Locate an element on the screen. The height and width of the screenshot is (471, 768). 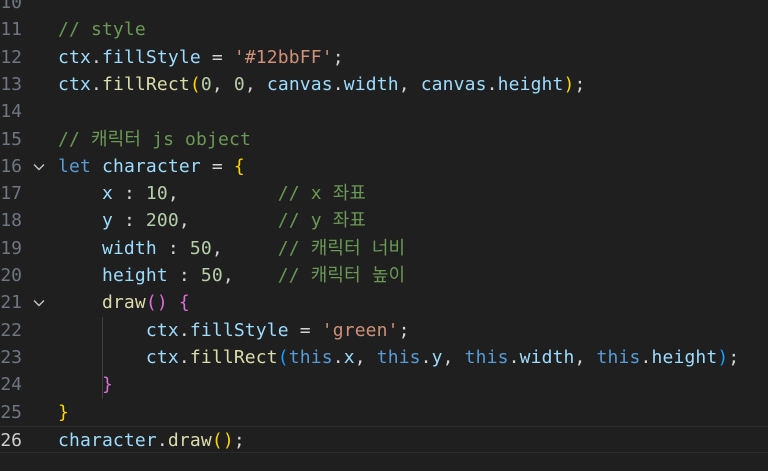
code-line: 14 is located at coordinates (384, 111).